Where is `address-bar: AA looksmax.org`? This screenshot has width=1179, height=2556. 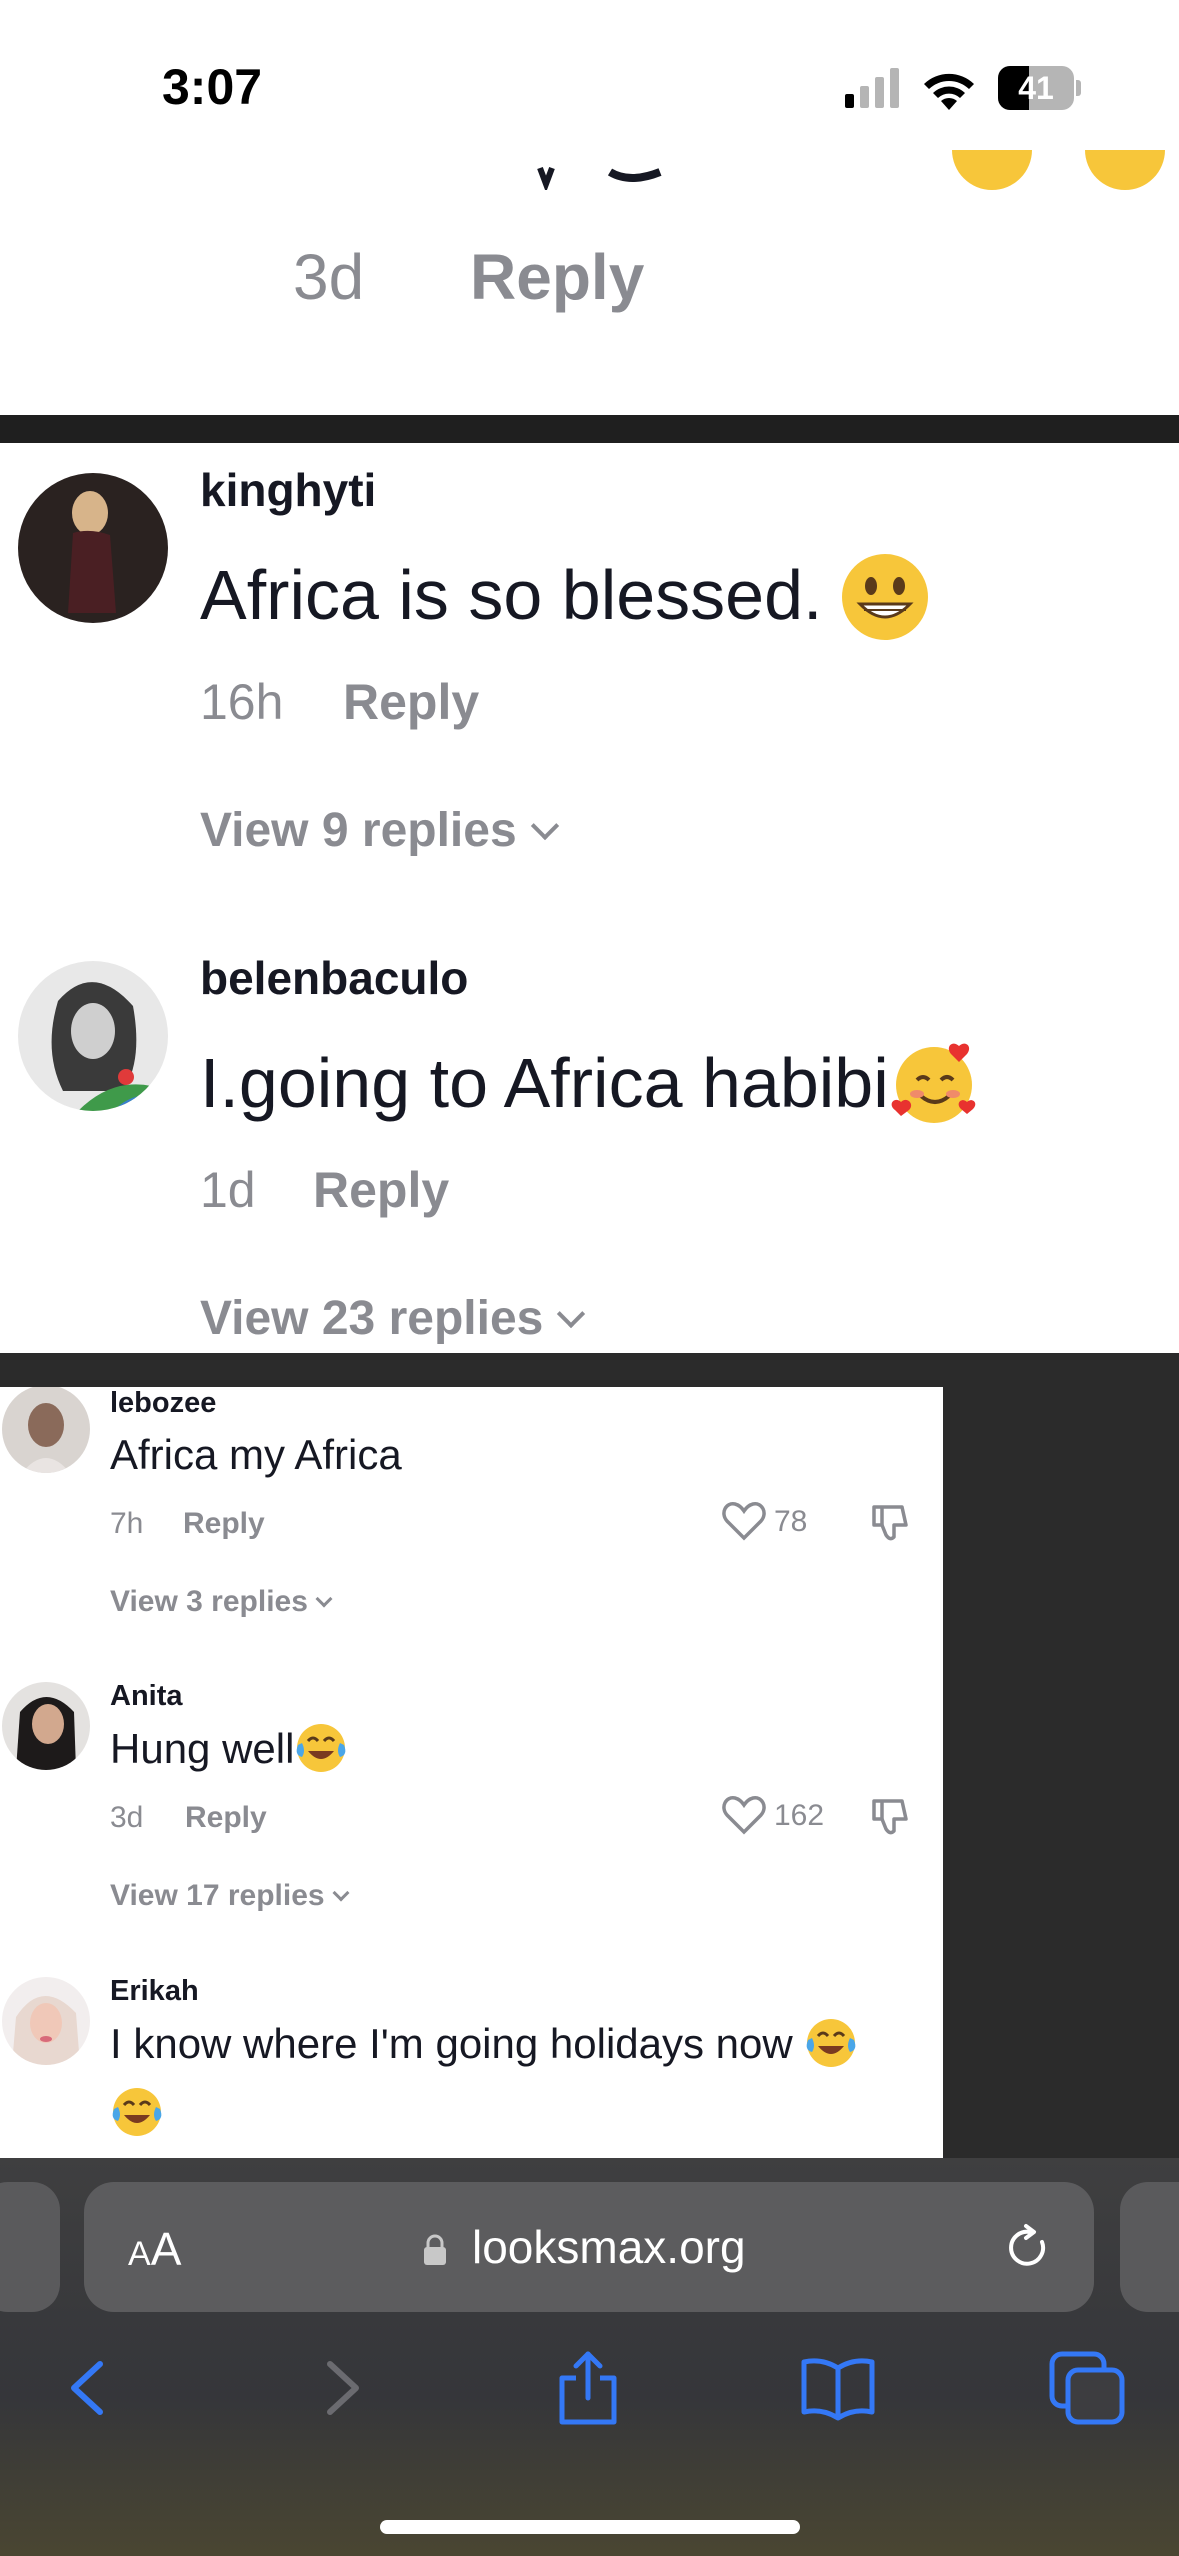
address-bar: AA looksmax.org is located at coordinates (589, 2247).